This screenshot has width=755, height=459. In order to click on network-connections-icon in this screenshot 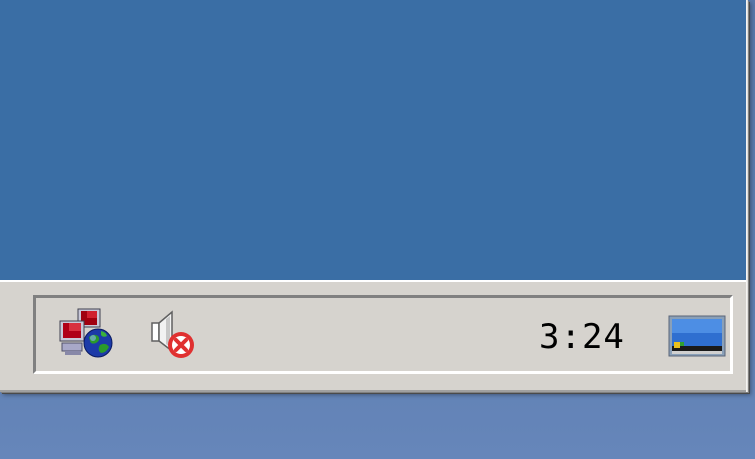, I will do `click(87, 333)`.